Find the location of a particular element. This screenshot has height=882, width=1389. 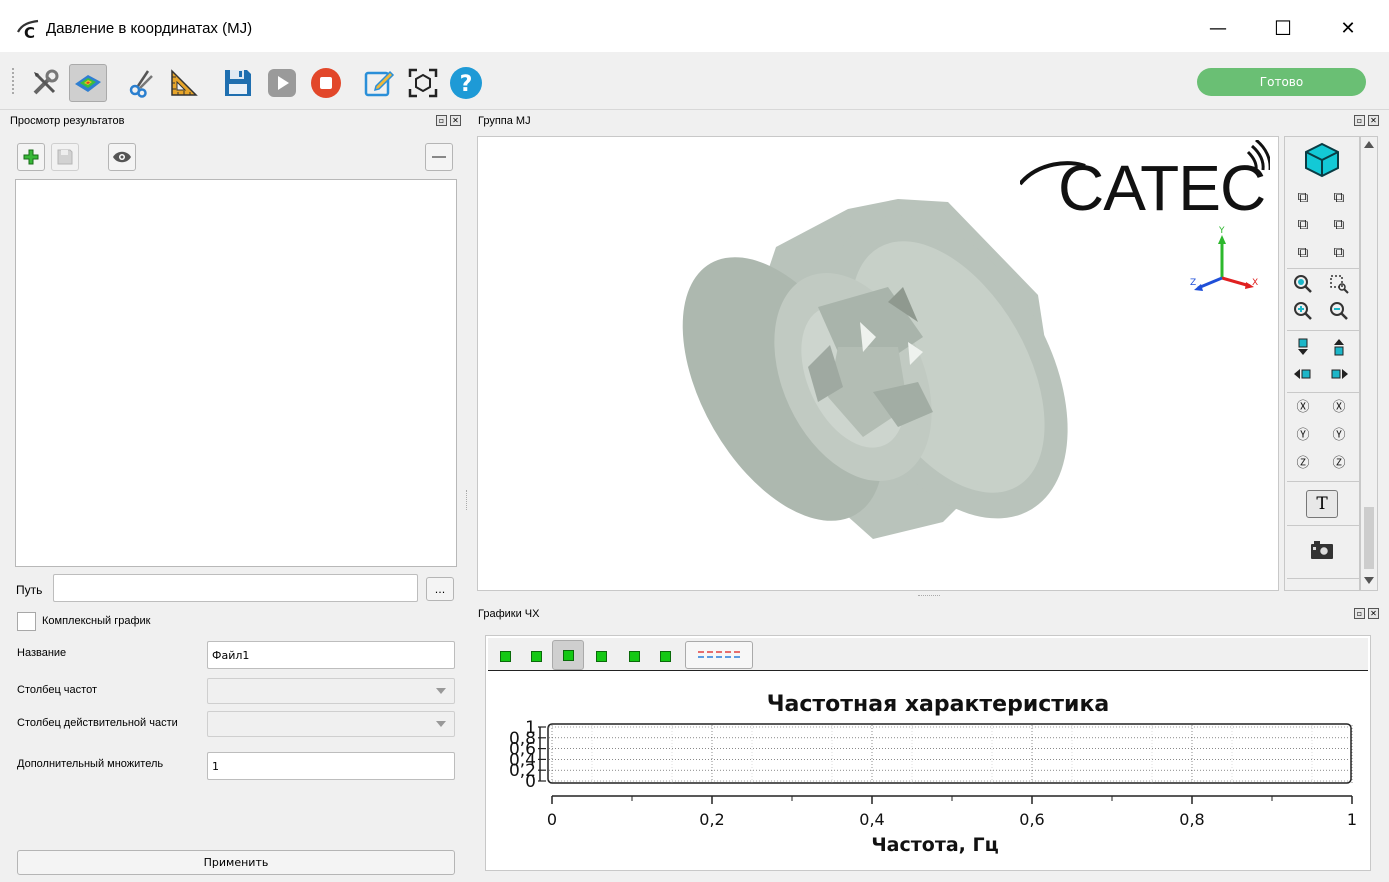

view-left-button: ⧉ is located at coordinates (1303, 224).